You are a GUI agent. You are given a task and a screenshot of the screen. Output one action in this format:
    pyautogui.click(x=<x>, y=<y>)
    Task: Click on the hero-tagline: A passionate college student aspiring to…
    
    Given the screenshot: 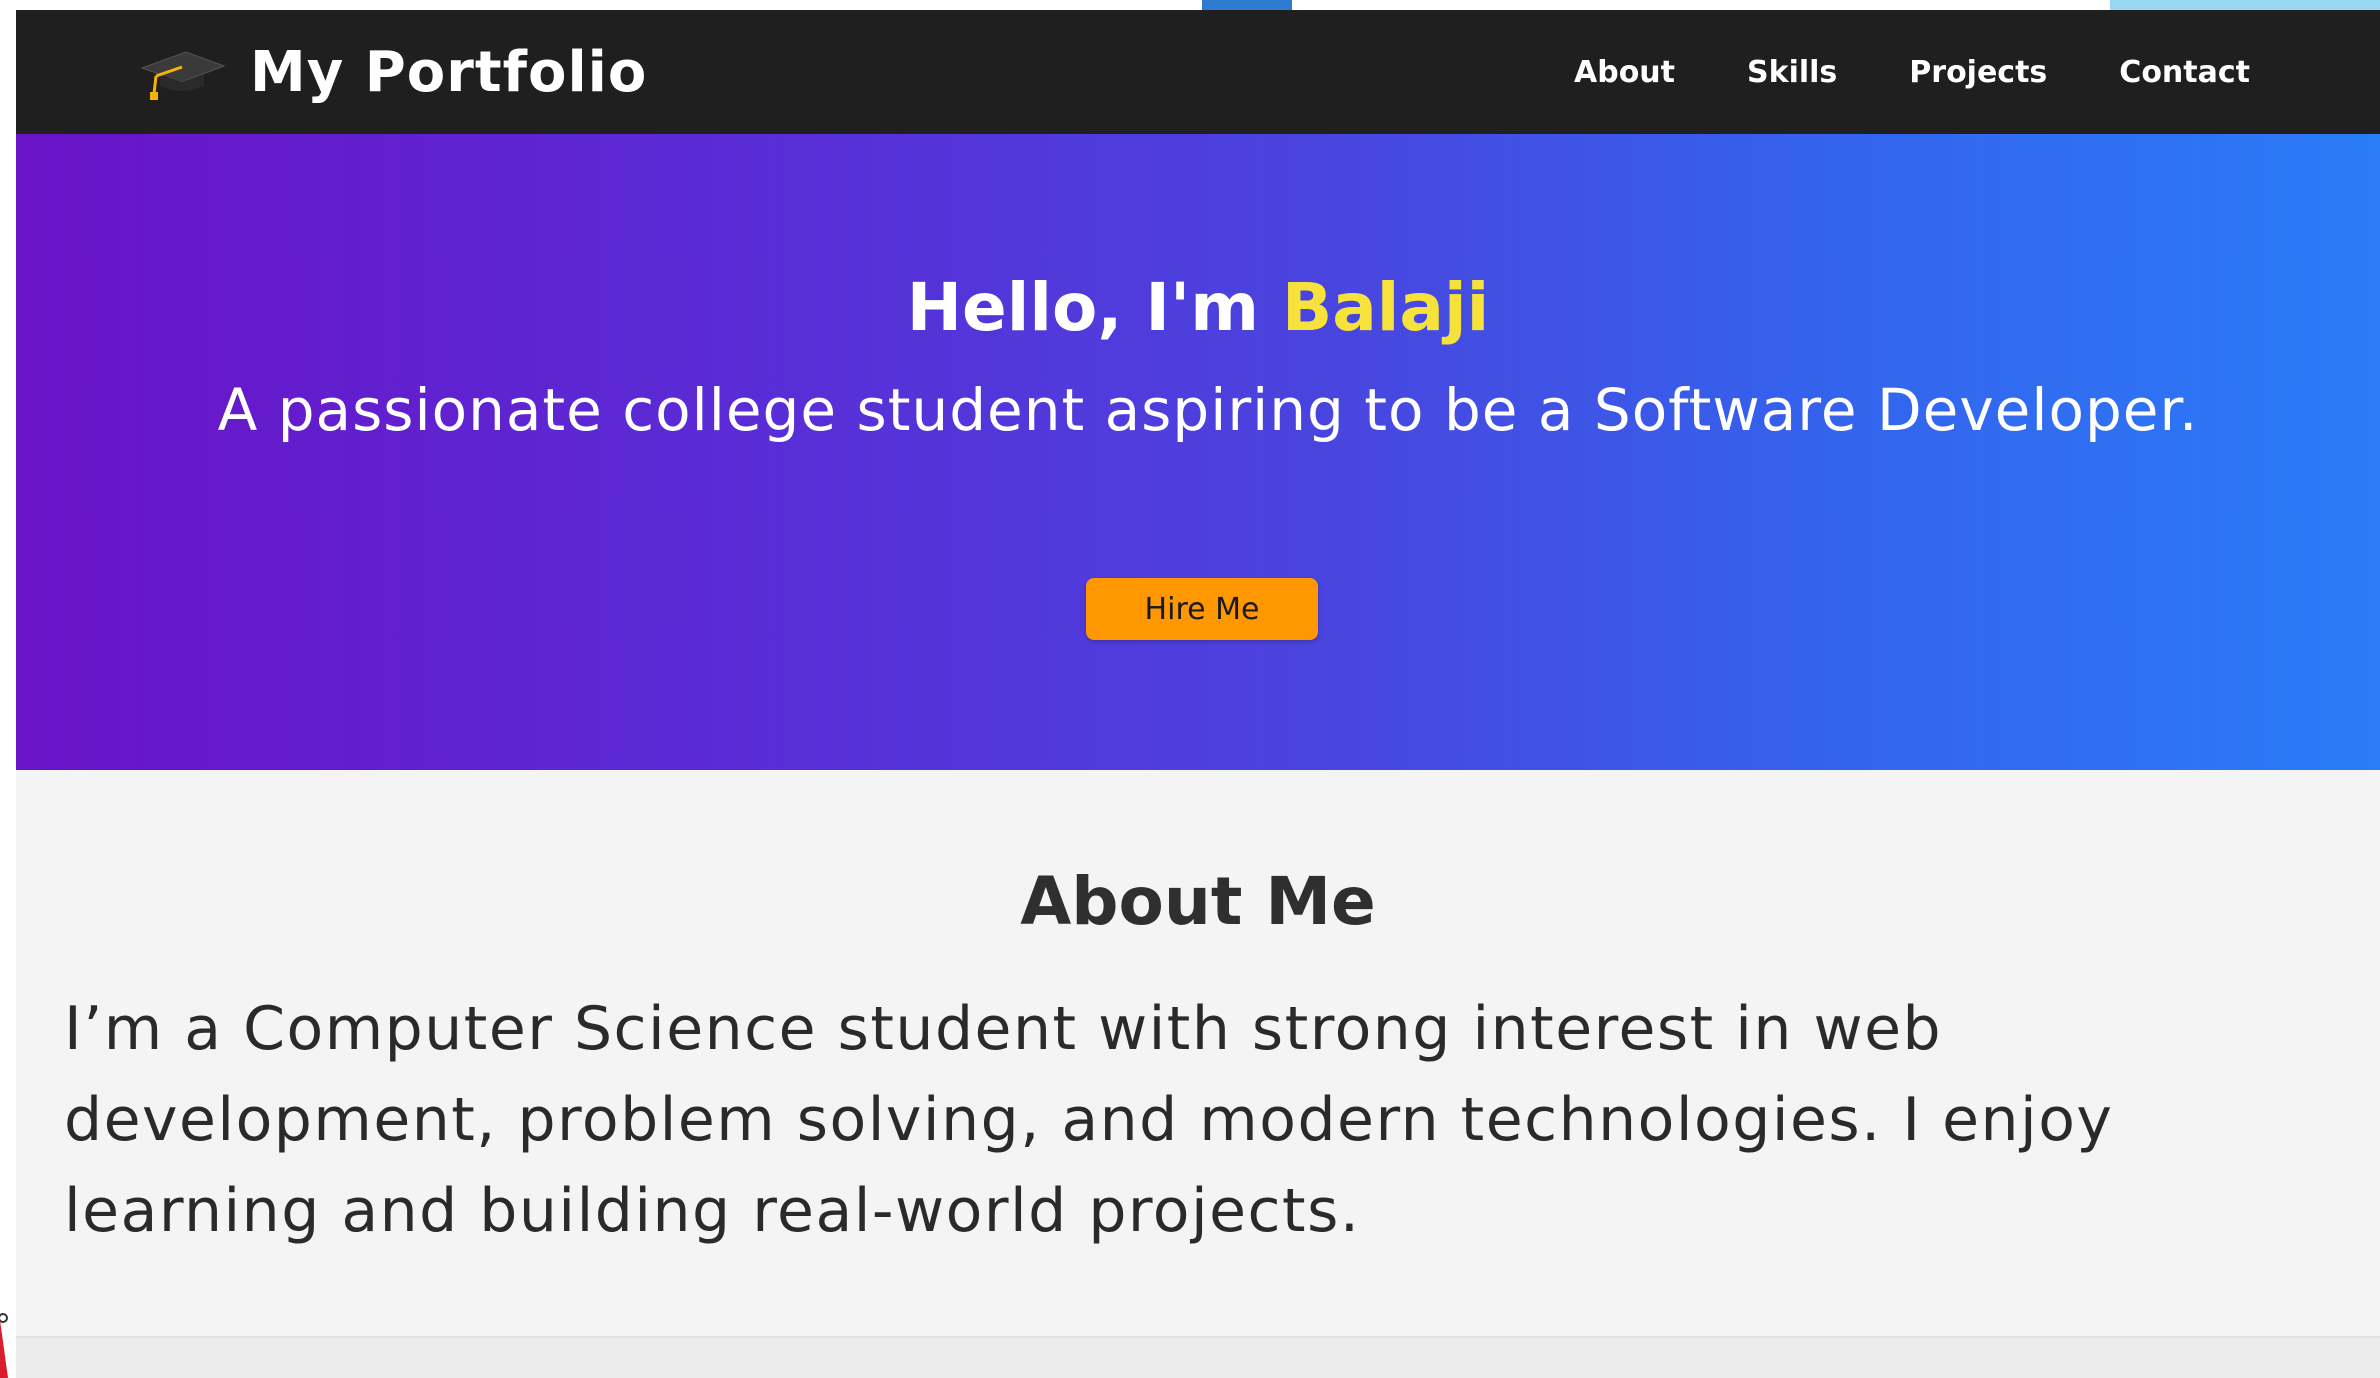 What is the action you would take?
    pyautogui.click(x=1208, y=410)
    